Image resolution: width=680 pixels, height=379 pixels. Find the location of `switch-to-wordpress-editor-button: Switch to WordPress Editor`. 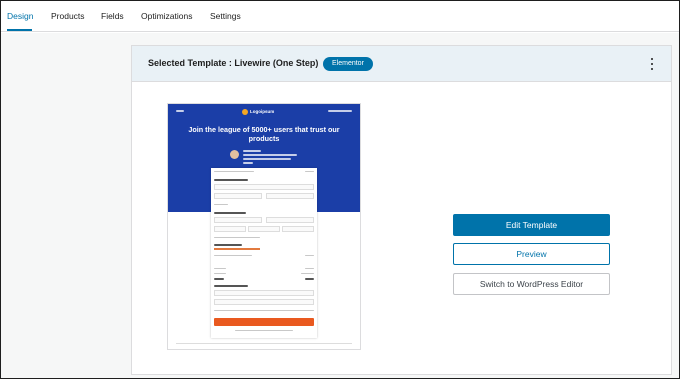

switch-to-wordpress-editor-button: Switch to WordPress Editor is located at coordinates (531, 284).